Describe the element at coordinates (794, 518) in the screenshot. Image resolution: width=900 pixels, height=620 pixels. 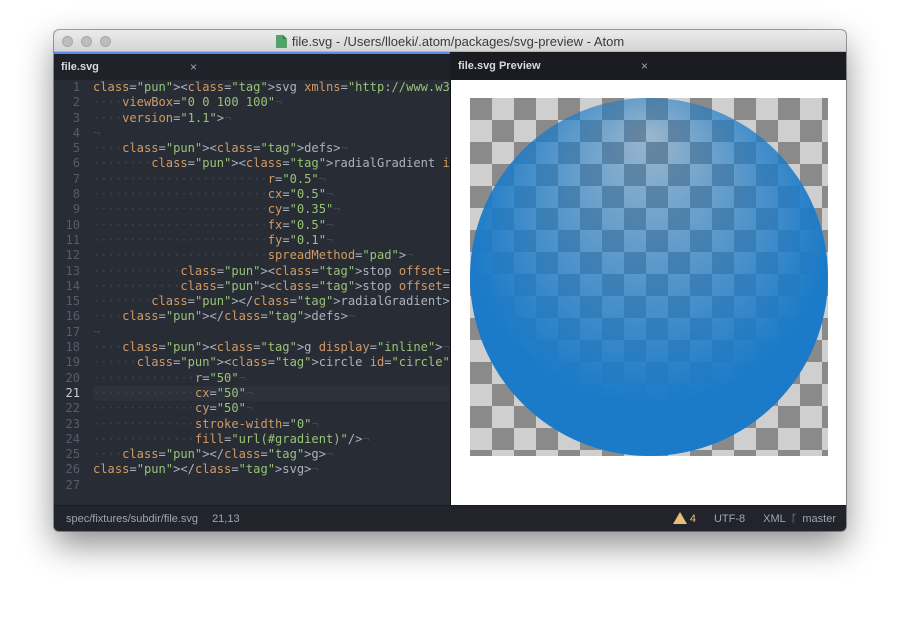
I see `git-branch-icon: ᚴ` at that location.